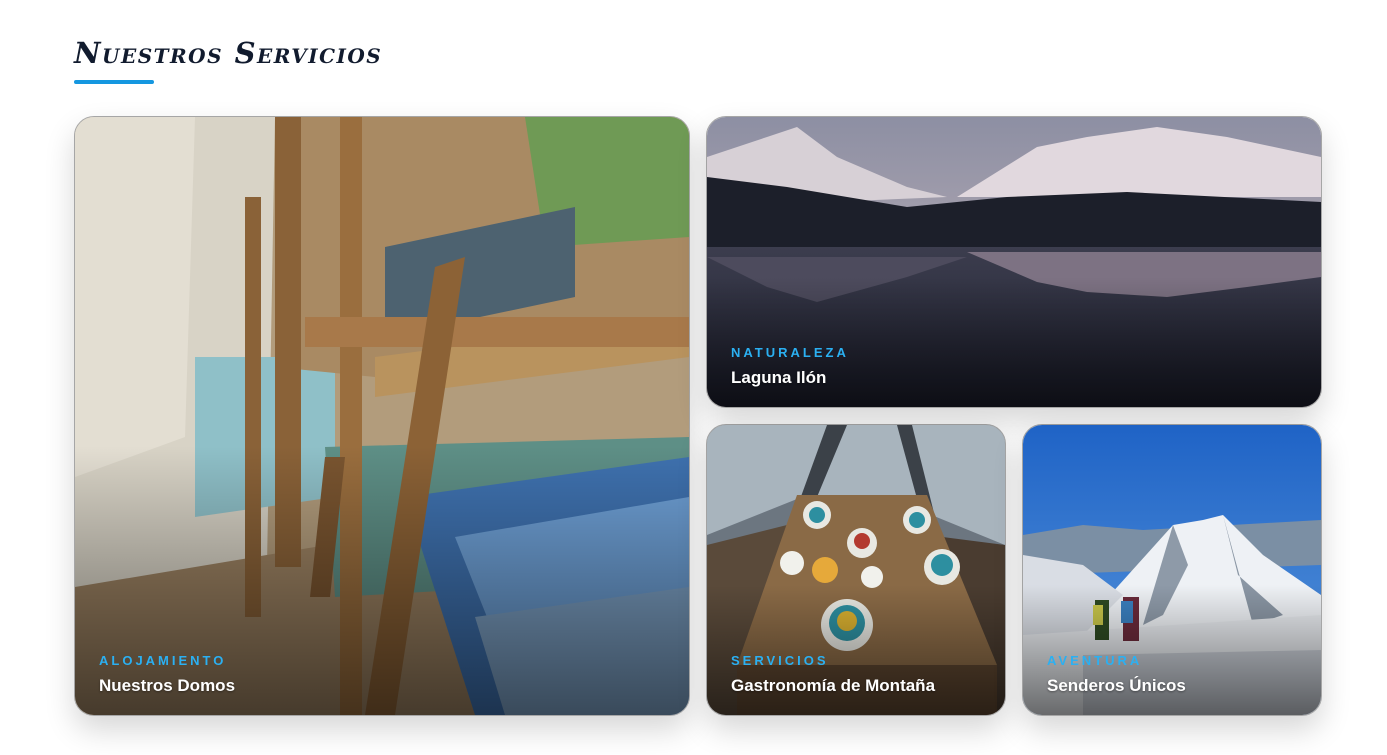 This screenshot has height=755, width=1387. Describe the element at coordinates (1172, 570) in the screenshot. I see `service-card-senderos: AVENTURA Senderos Únicos` at that location.